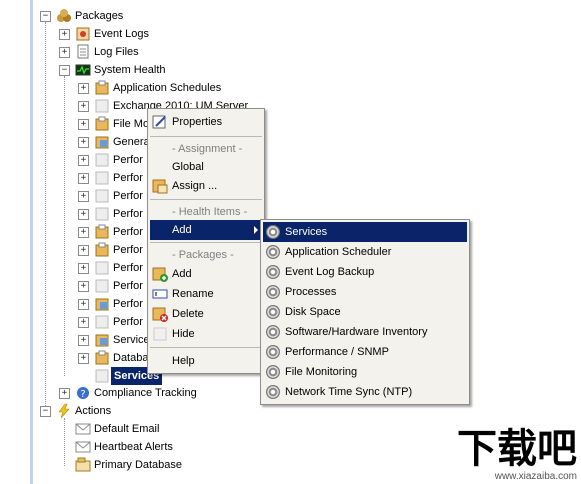  Describe the element at coordinates (83, 34) in the screenshot. I see `event-log-icon` at that location.